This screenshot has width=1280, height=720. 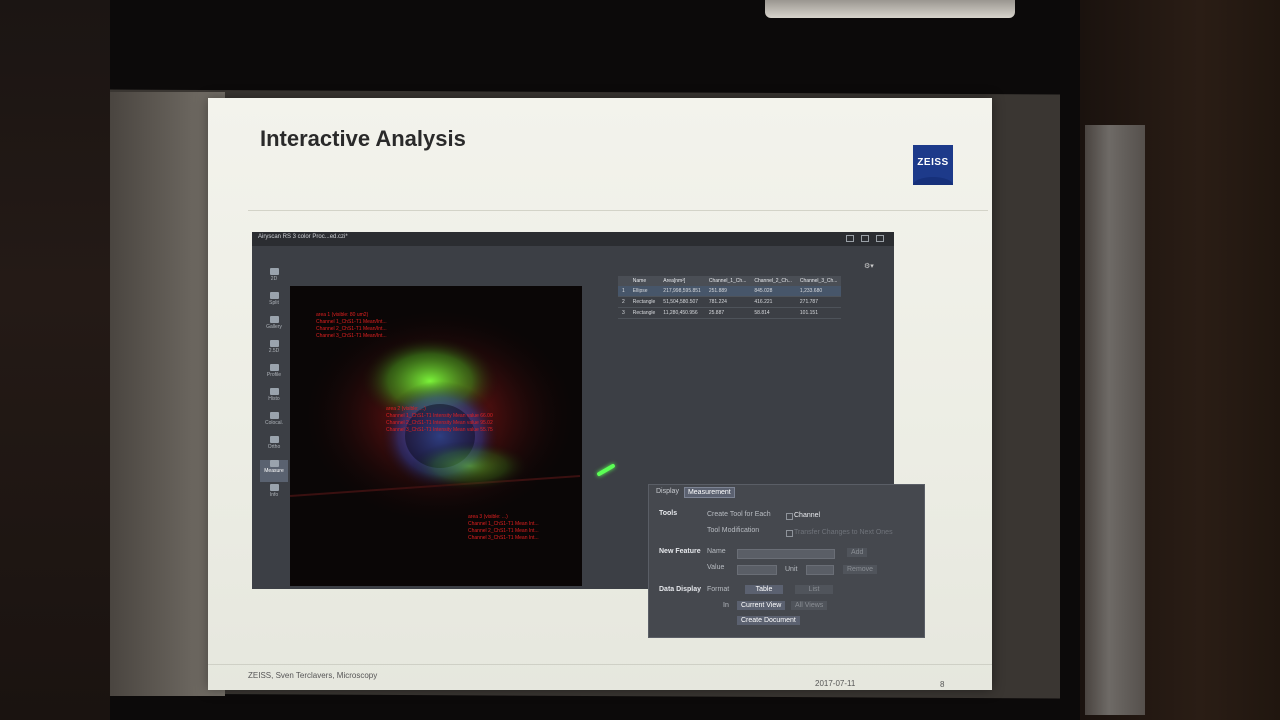 I want to click on title-divider, so click(x=618, y=210).